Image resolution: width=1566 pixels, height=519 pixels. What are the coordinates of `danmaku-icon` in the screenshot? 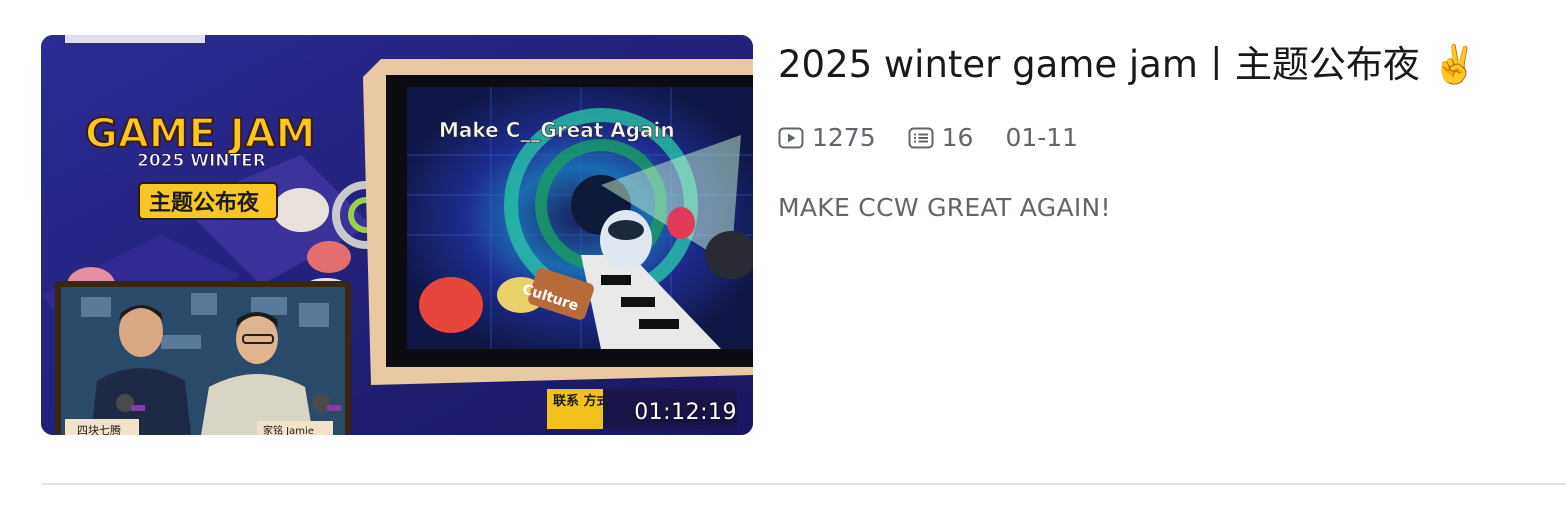 It's located at (921, 137).